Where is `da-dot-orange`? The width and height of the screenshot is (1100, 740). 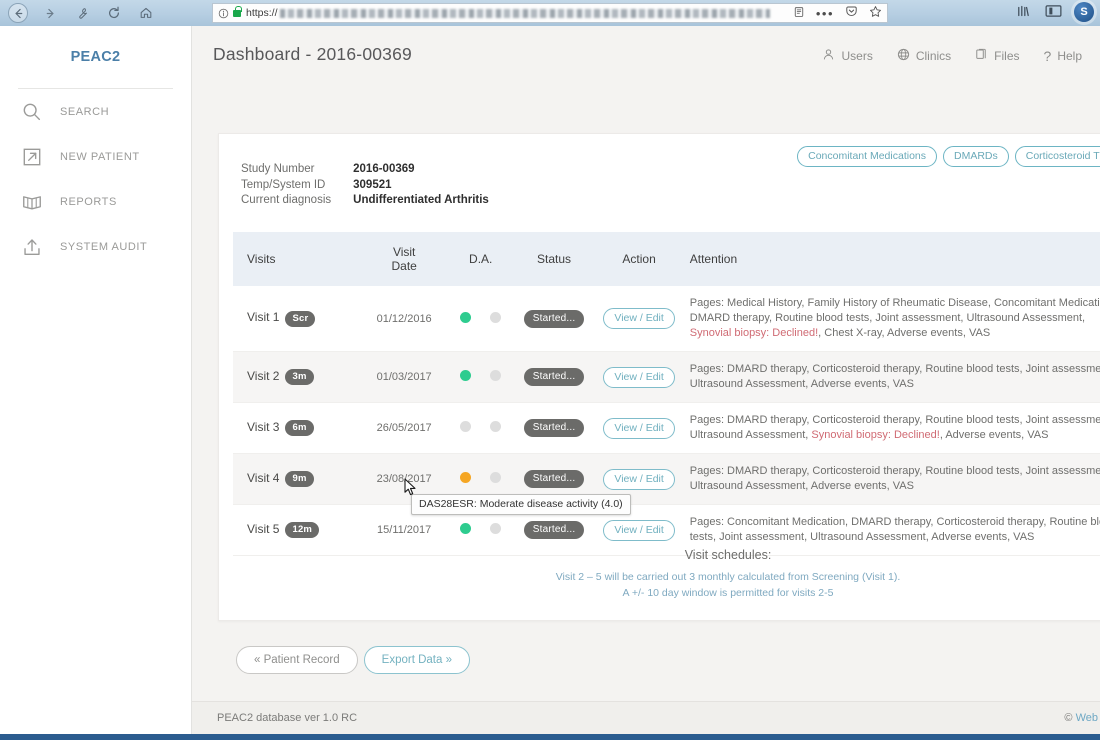 da-dot-orange is located at coordinates (466, 477).